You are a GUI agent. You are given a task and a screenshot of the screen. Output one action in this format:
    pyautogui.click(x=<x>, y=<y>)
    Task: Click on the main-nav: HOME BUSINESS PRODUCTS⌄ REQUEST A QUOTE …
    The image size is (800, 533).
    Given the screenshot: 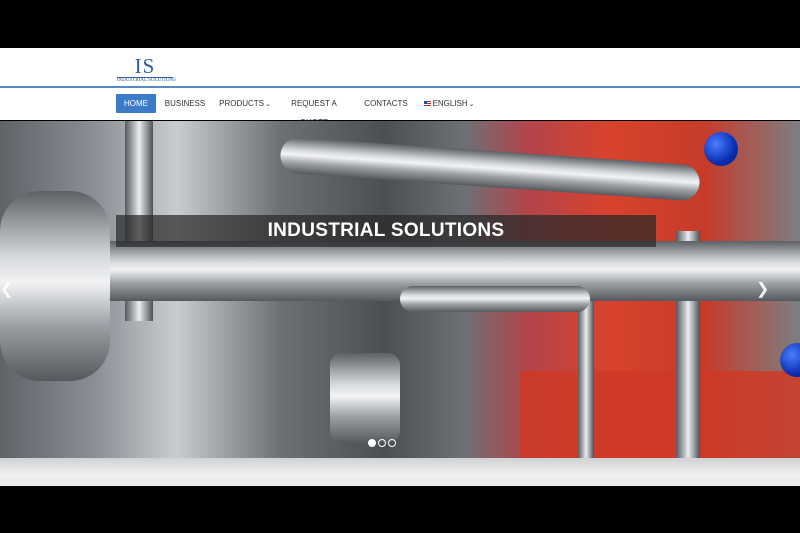 What is the action you would take?
    pyautogui.click(x=400, y=107)
    